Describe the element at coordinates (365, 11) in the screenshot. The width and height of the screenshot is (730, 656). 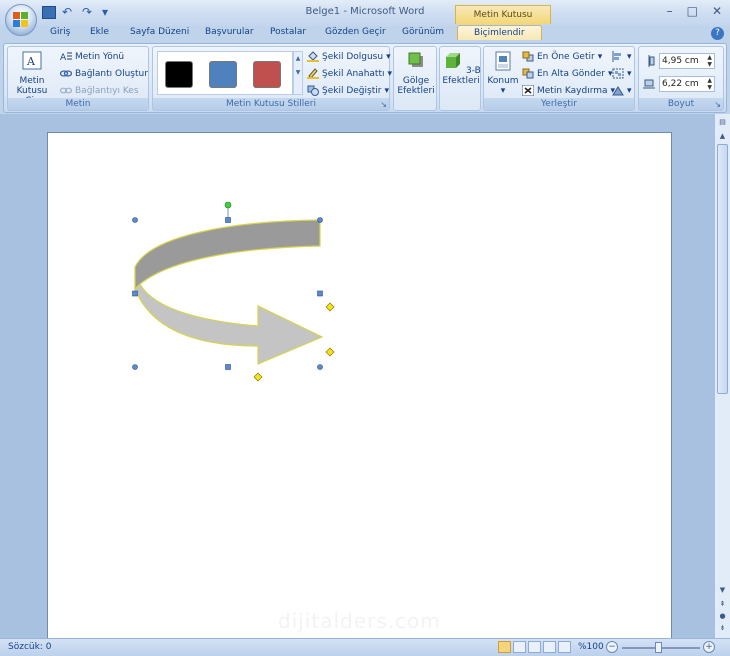
I see `window-title: Belge1 - Microsoft Word` at that location.